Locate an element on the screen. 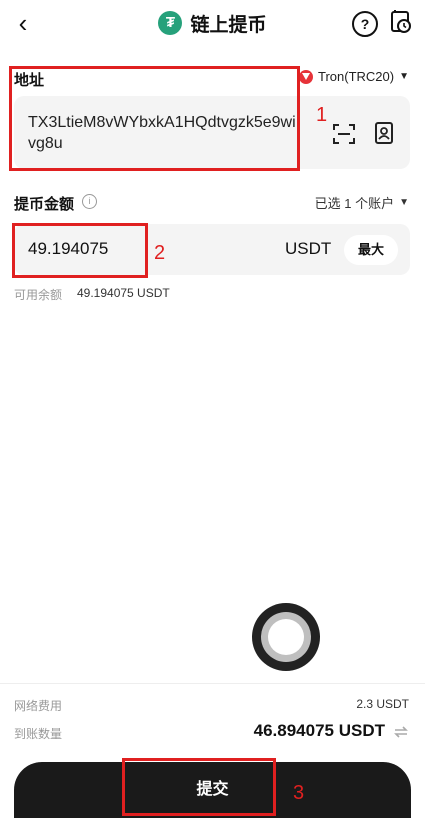 The image size is (425, 818). annotation-number-2: 2 is located at coordinates (160, 253).